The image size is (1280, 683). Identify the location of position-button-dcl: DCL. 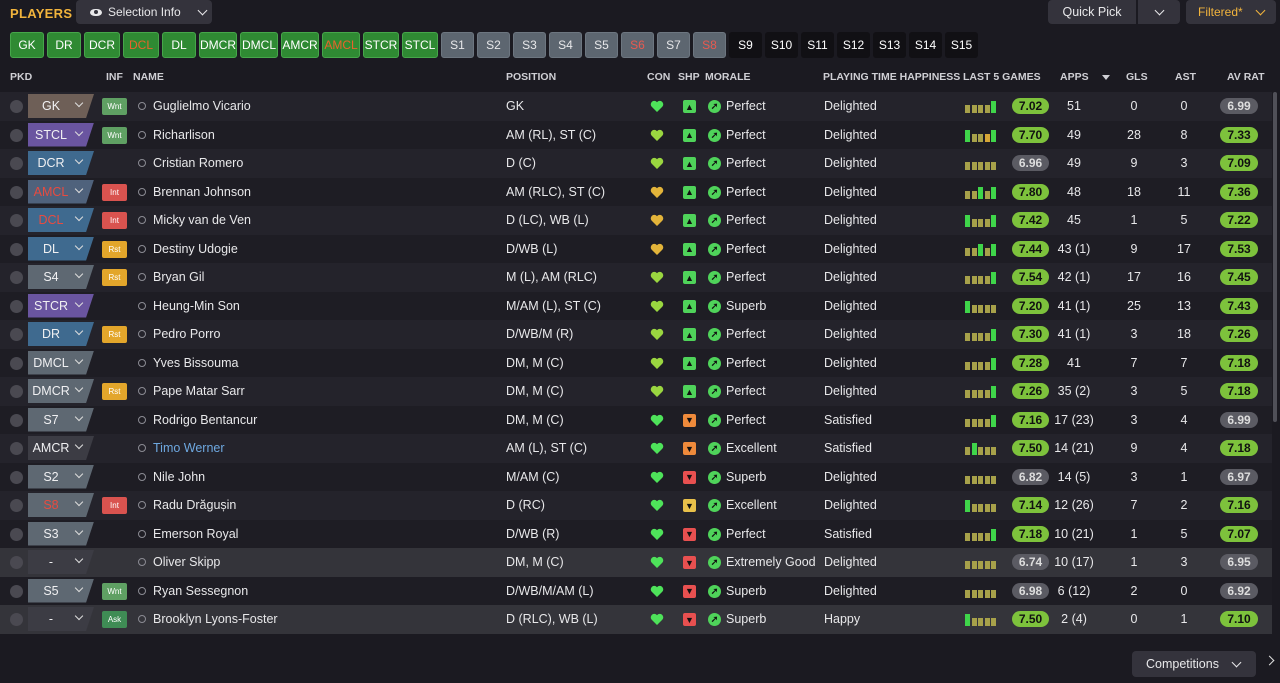
(141, 45).